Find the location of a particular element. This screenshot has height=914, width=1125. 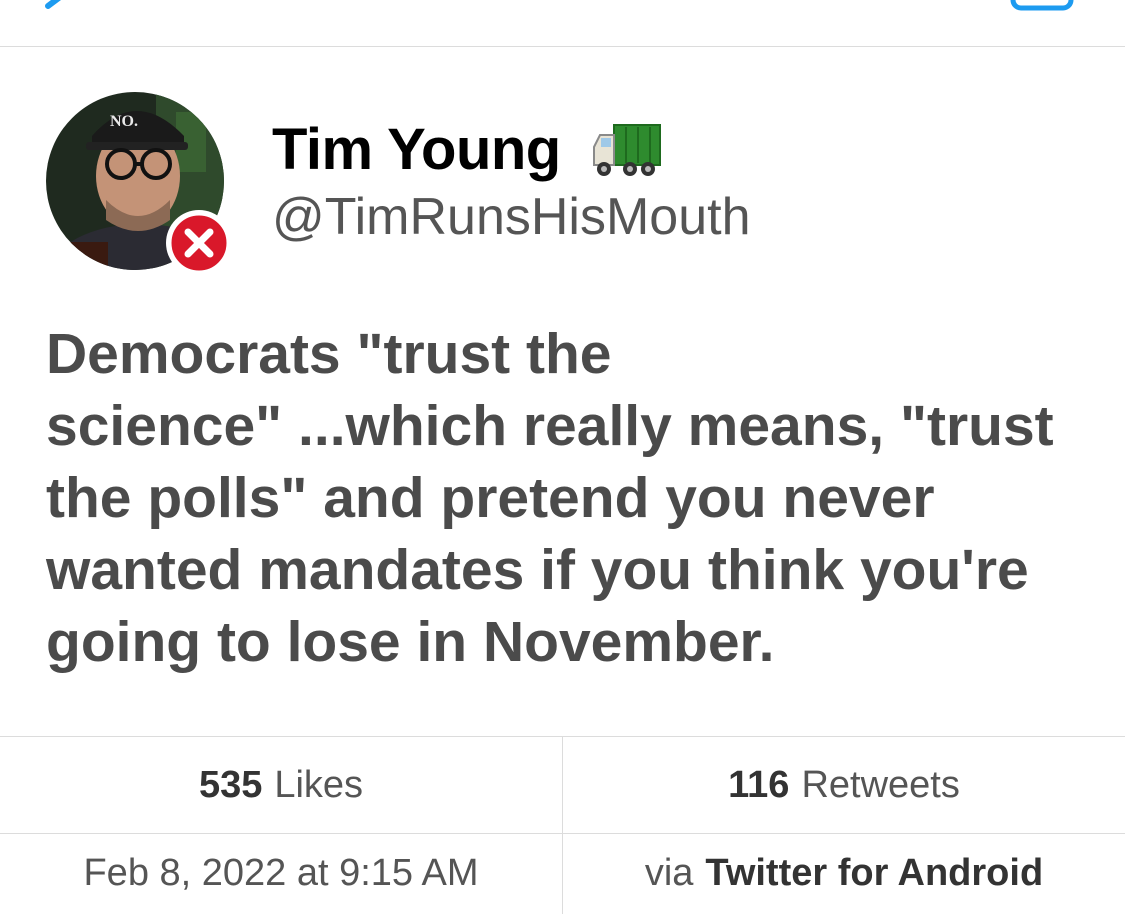

likes-label: Likes is located at coordinates (319, 784).